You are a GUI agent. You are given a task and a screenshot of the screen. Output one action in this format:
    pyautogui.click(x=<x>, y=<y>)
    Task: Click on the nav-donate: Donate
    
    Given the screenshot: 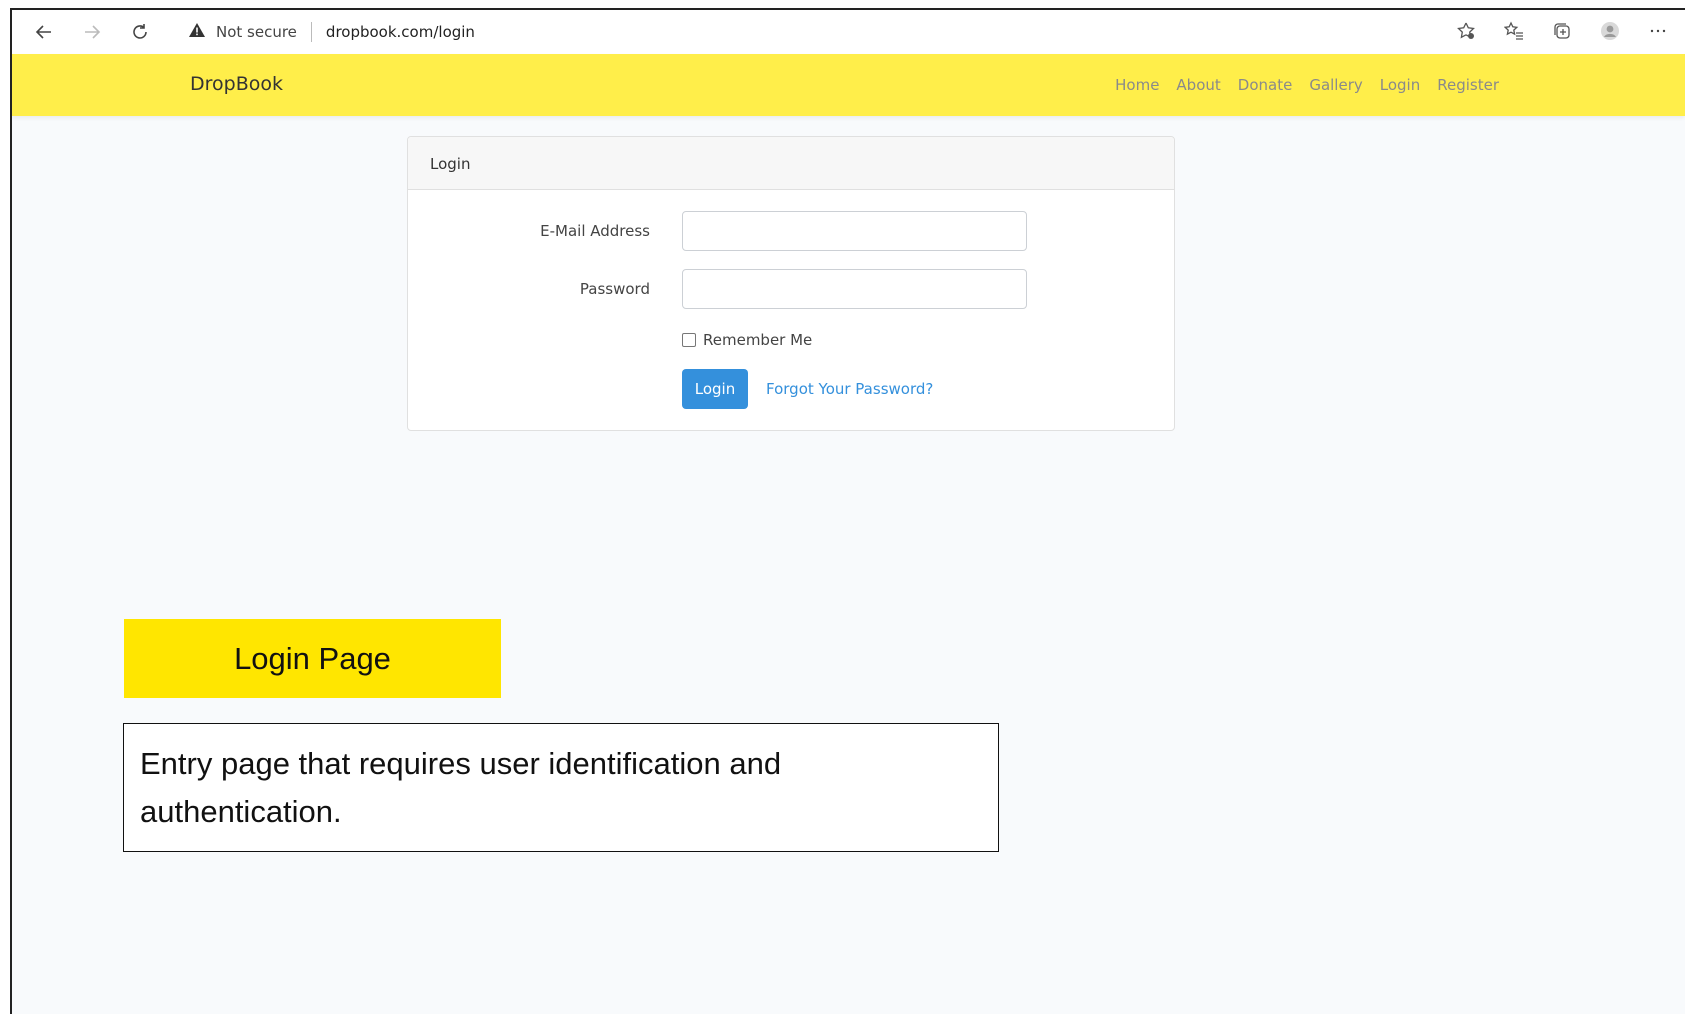 What is the action you would take?
    pyautogui.click(x=1265, y=85)
    